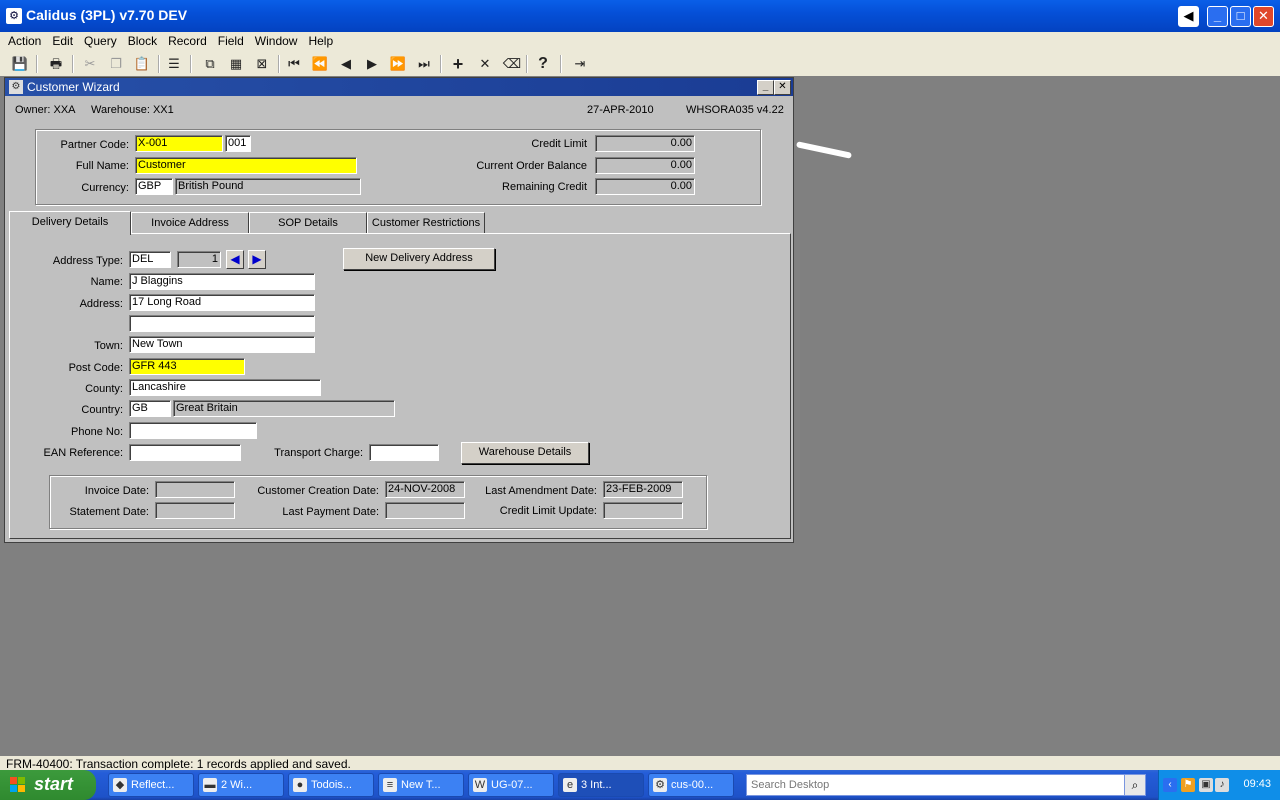  Describe the element at coordinates (424, 64) in the screenshot. I see `last-record-icon: ⏭` at that location.